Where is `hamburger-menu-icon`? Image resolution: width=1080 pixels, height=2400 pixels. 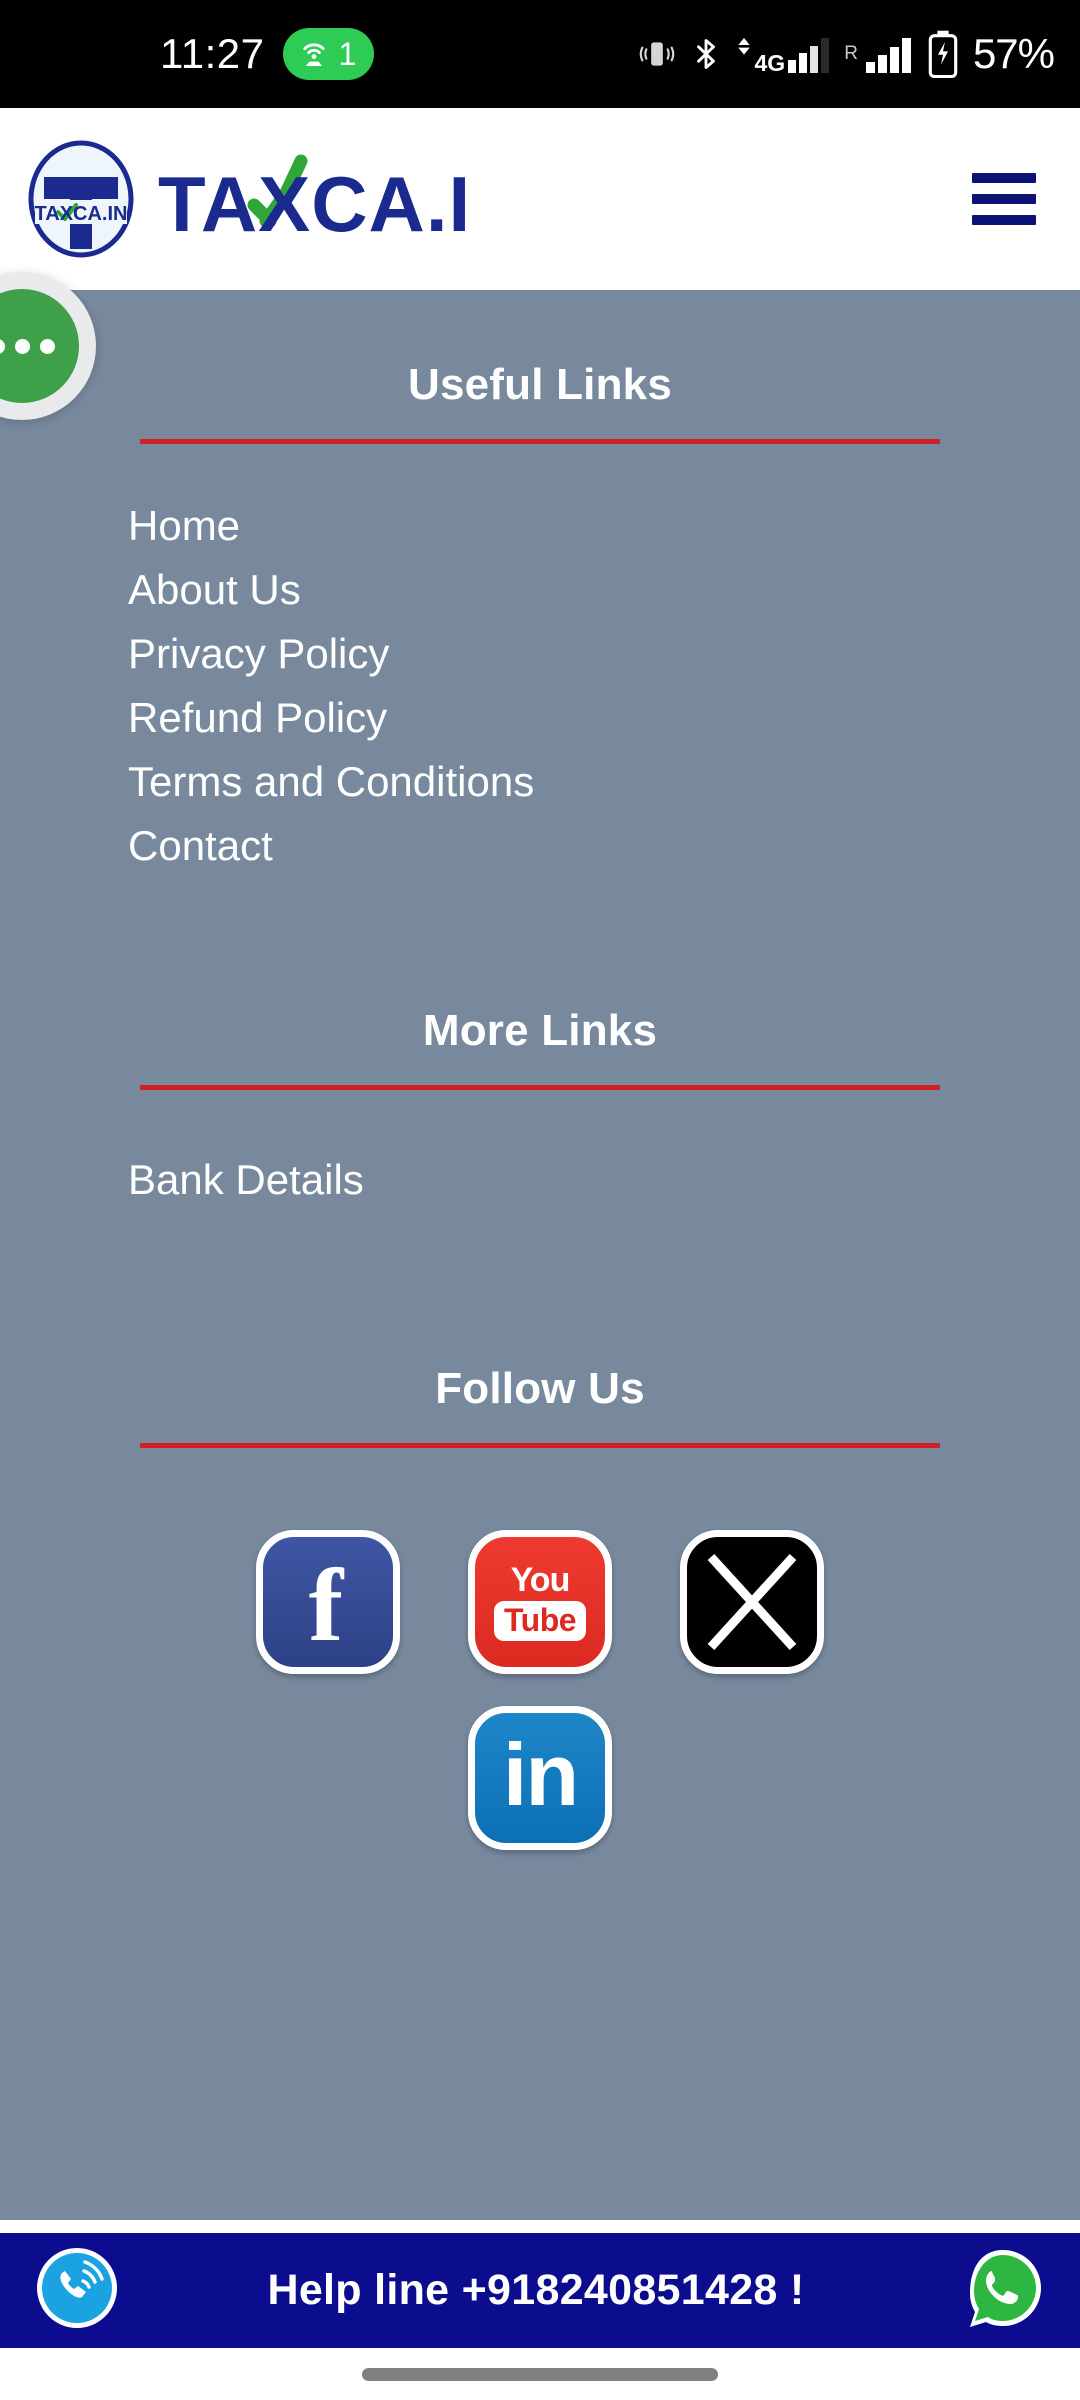 hamburger-menu-icon is located at coordinates (1004, 199).